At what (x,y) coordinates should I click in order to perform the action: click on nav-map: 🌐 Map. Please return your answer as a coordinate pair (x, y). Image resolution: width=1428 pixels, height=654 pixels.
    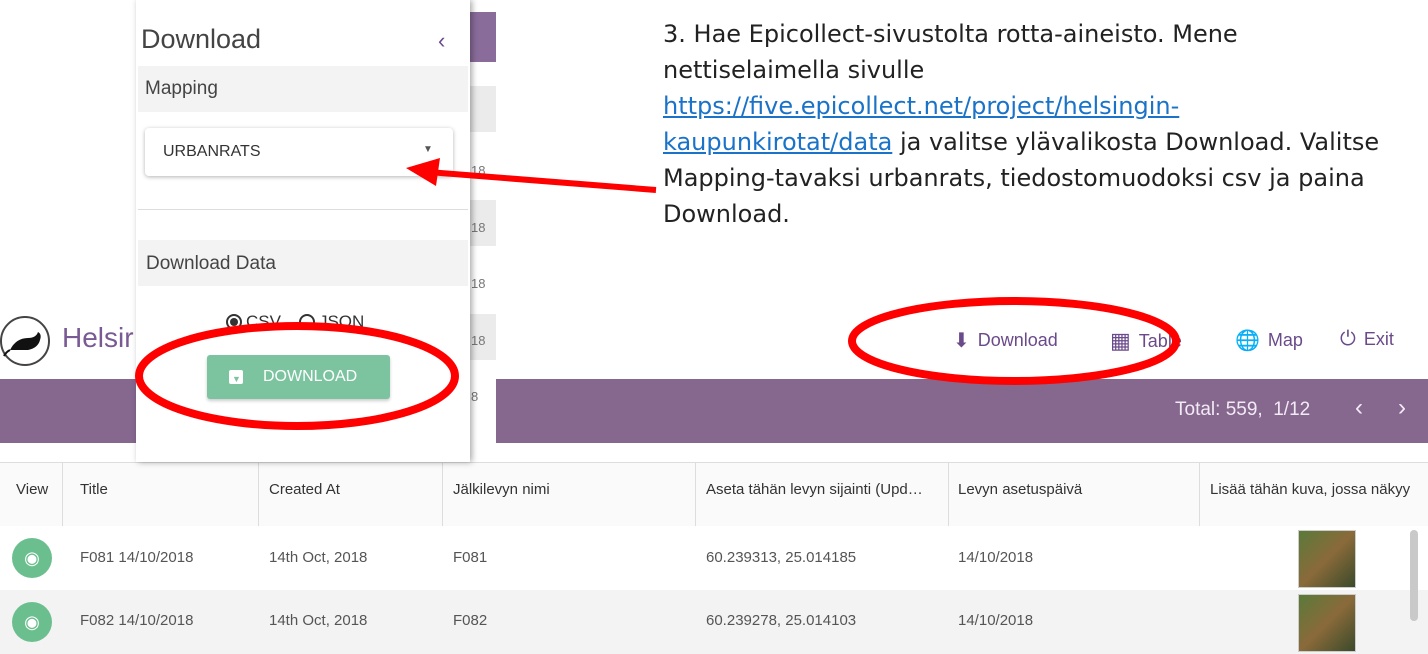
    Looking at the image, I should click on (1269, 340).